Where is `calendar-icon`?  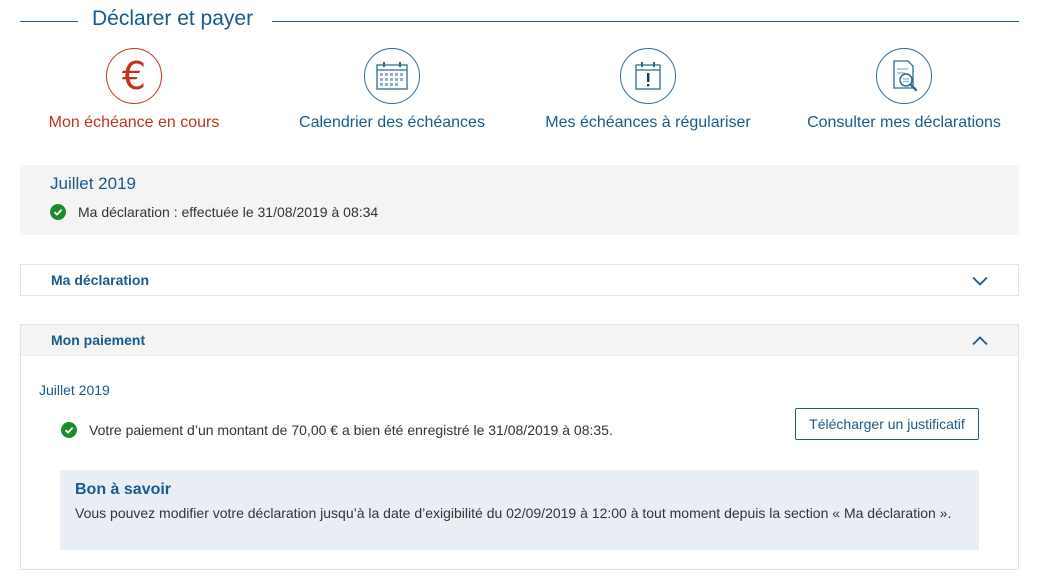 calendar-icon is located at coordinates (392, 76).